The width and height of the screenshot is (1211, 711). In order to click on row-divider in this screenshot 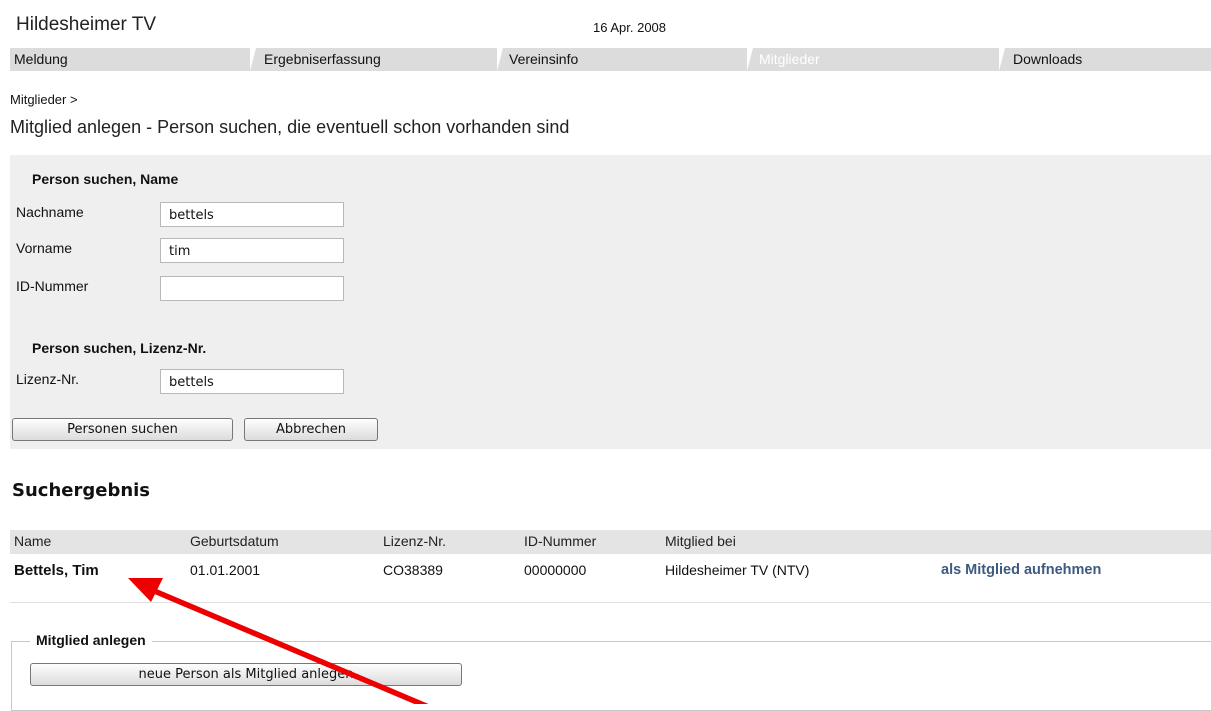, I will do `click(610, 602)`.